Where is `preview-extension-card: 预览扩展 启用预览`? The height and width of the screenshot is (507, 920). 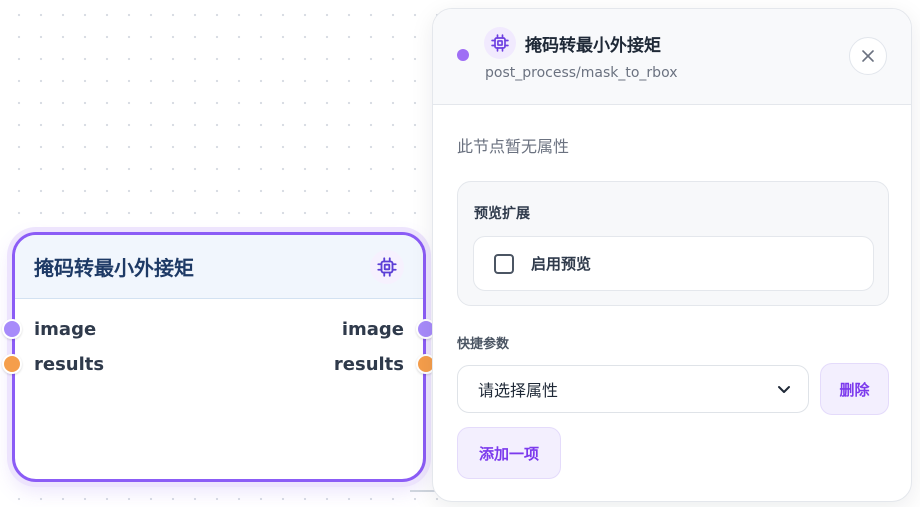
preview-extension-card: 预览扩展 启用预览 is located at coordinates (673, 243).